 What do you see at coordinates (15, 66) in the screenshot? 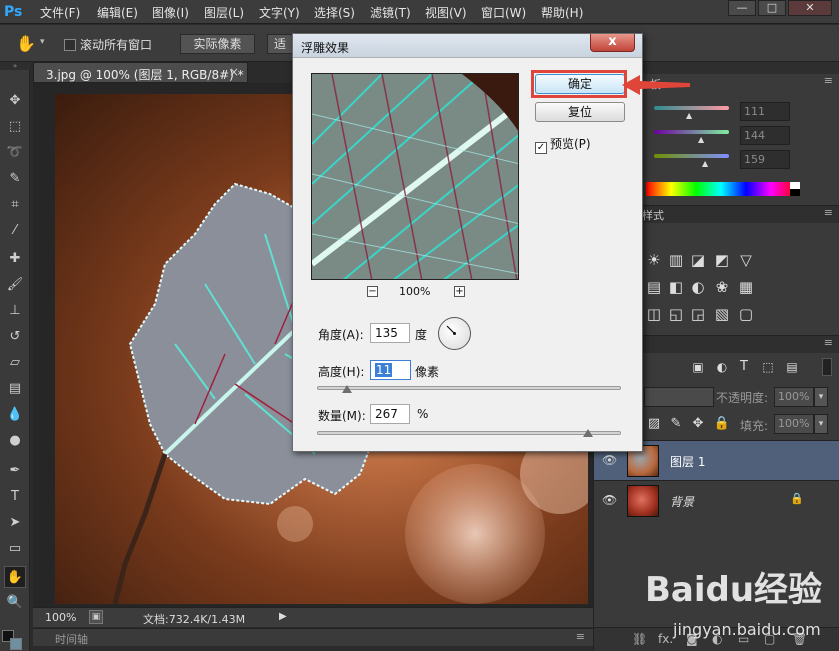
I see `collapse-icon: »` at bounding box center [15, 66].